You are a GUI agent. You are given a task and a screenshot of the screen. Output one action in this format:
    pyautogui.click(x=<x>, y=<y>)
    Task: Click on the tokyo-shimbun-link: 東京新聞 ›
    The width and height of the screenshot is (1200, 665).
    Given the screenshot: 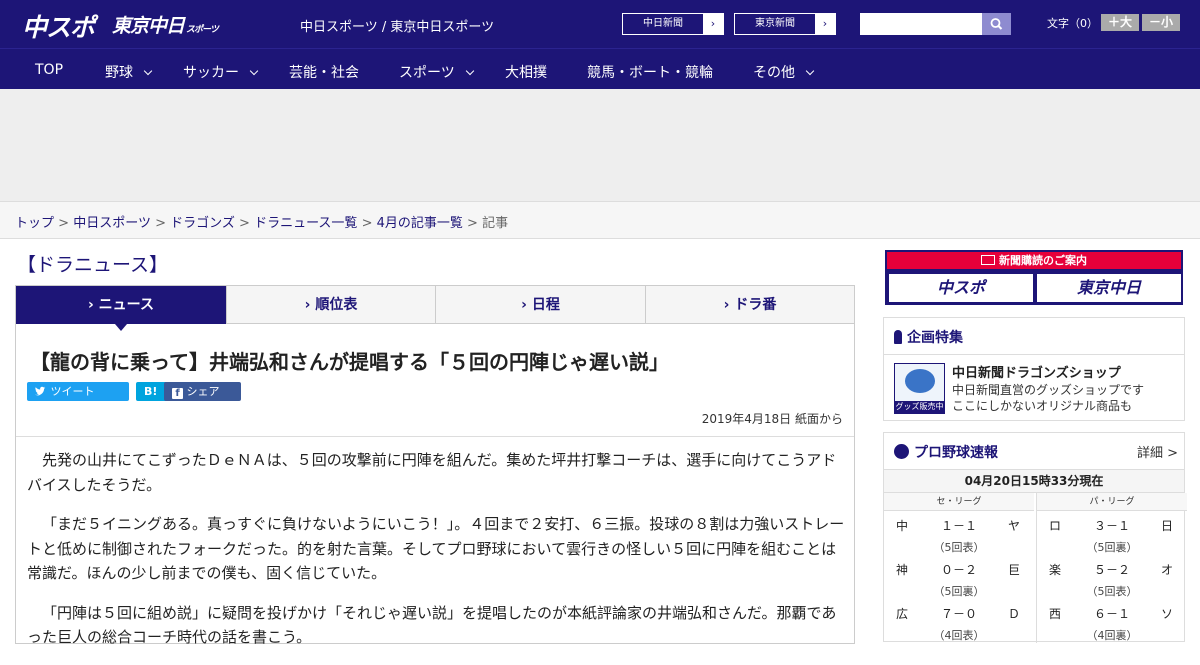 What is the action you would take?
    pyautogui.click(x=785, y=24)
    